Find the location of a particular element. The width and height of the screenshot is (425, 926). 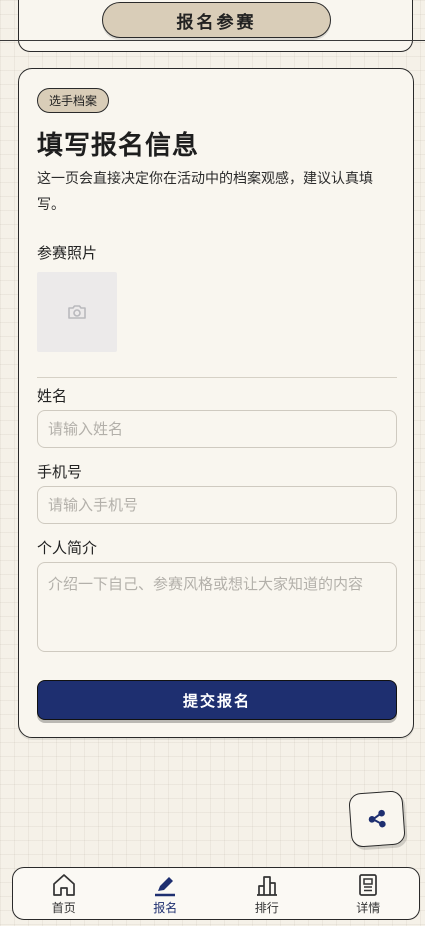

header-divider is located at coordinates (212, 40).